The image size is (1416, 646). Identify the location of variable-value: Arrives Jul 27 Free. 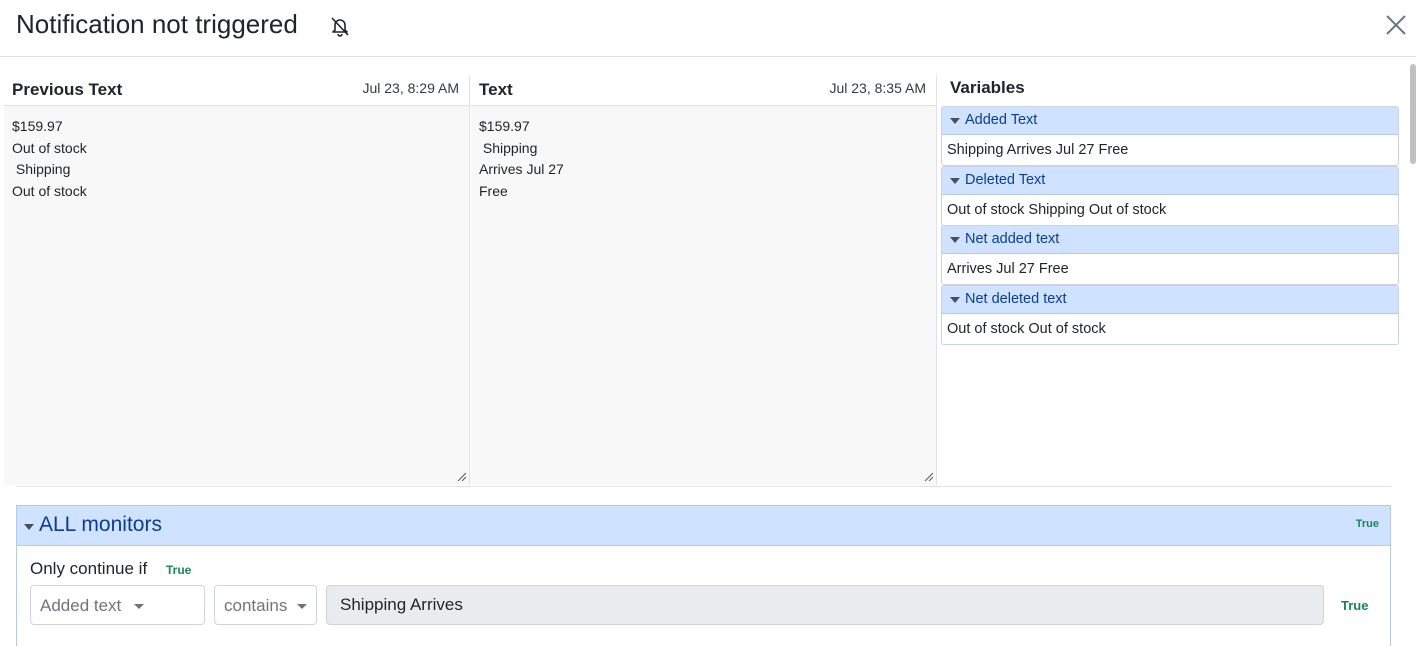
(1008, 269).